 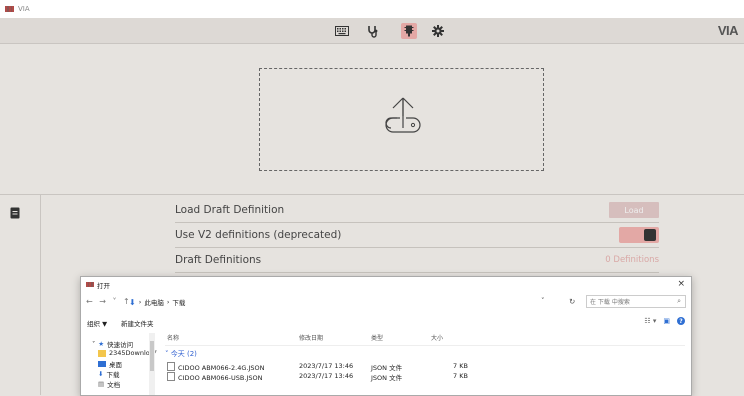 I want to click on load-draft-label: Load Draft Definition, so click(x=230, y=210).